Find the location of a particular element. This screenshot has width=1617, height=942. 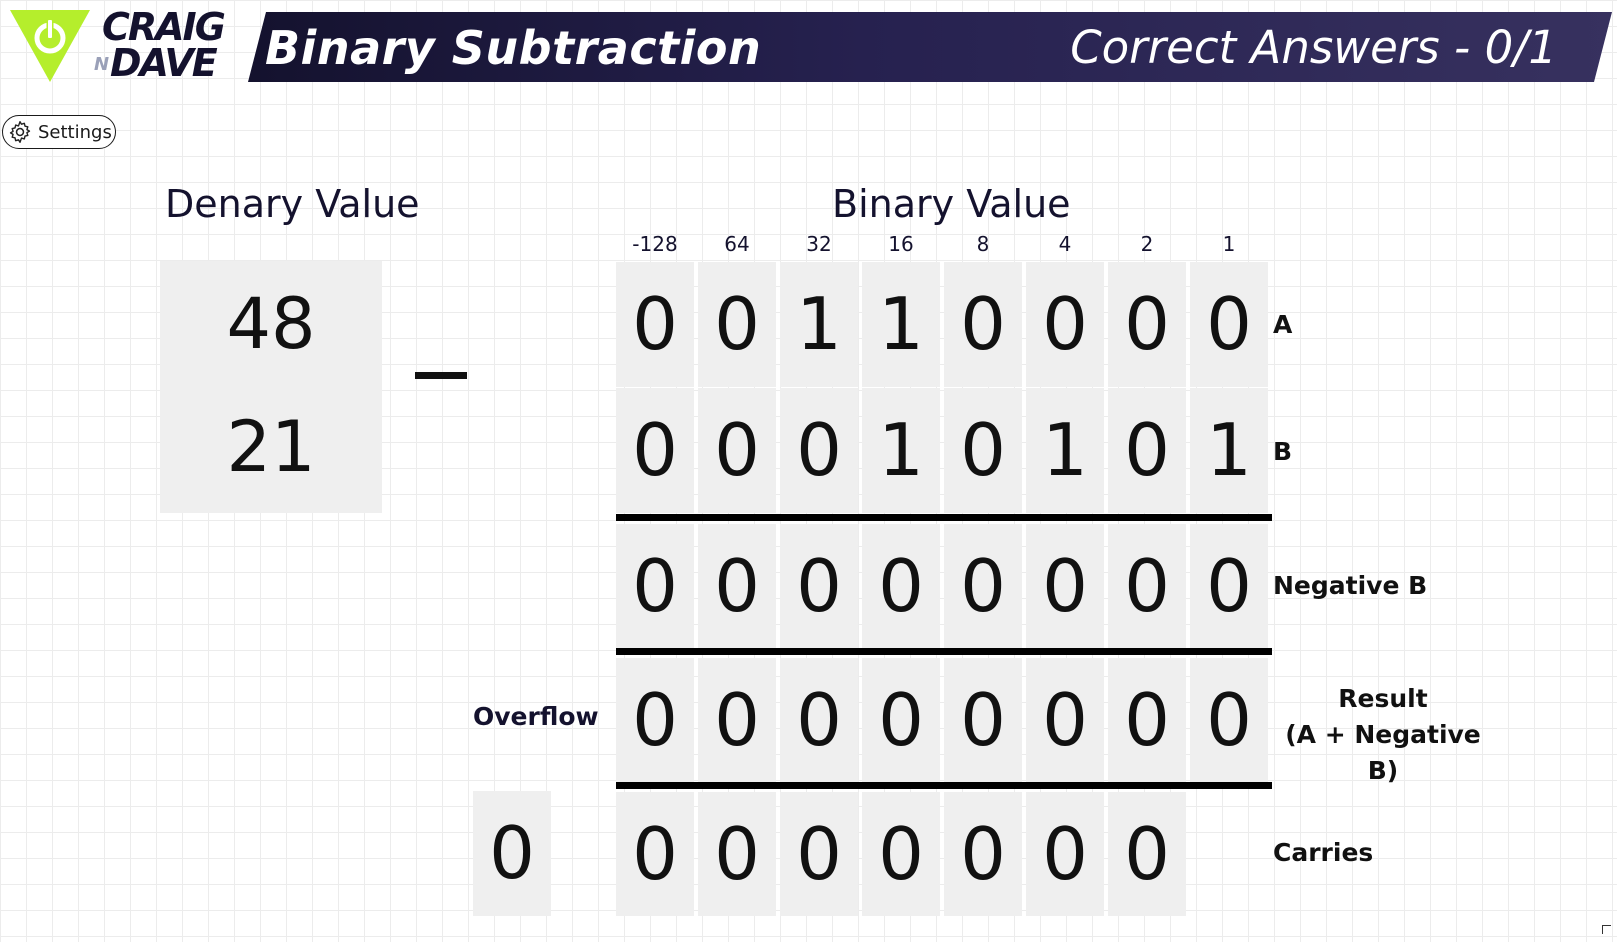

minus-icon is located at coordinates (441, 375).